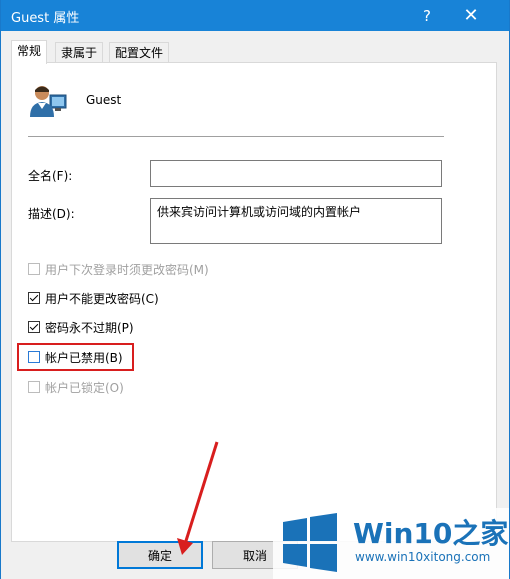 This screenshot has height=579, width=510. I want to click on watermark-title: Win10之家, so click(430, 532).